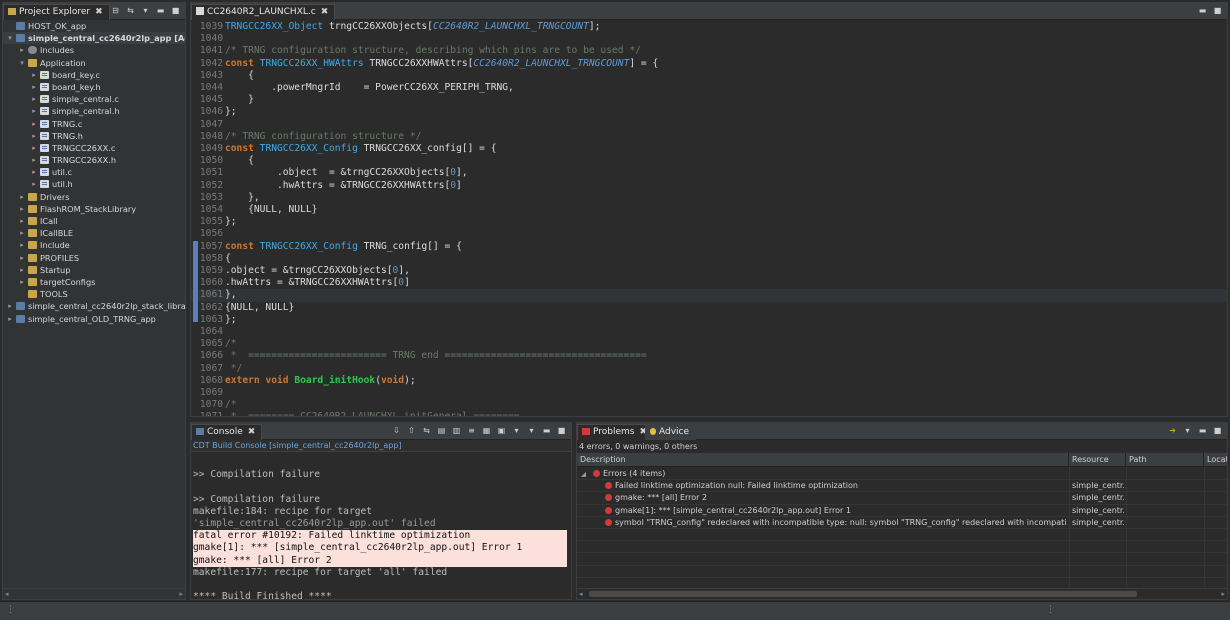 The height and width of the screenshot is (620, 1230). What do you see at coordinates (94, 26) in the screenshot?
I see `tree-node: HOST_OK_app` at bounding box center [94, 26].